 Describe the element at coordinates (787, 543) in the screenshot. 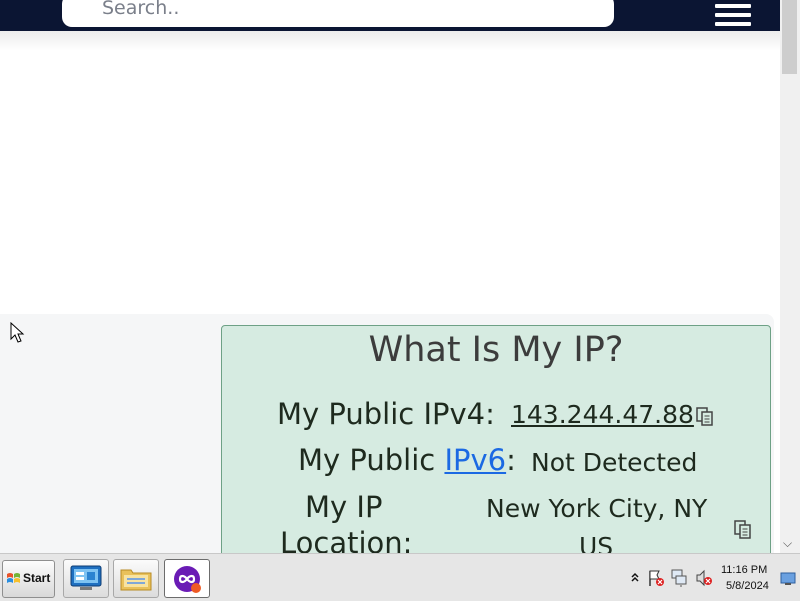

I see `scroll-down-arrow-icon: ⌵` at that location.